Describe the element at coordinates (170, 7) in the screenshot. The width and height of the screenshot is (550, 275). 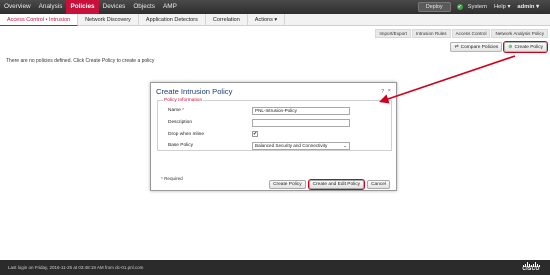
I see `nav-amp: AMP` at that location.